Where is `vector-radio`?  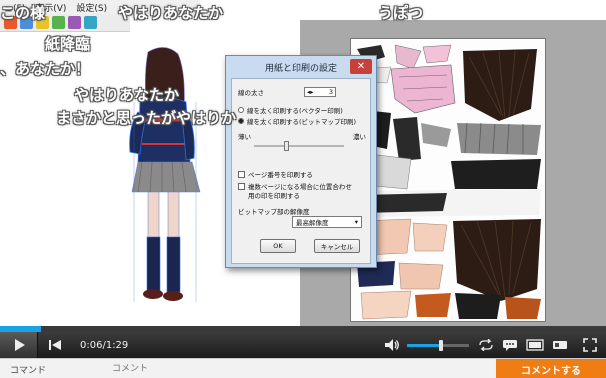
vector-radio is located at coordinates (241, 110).